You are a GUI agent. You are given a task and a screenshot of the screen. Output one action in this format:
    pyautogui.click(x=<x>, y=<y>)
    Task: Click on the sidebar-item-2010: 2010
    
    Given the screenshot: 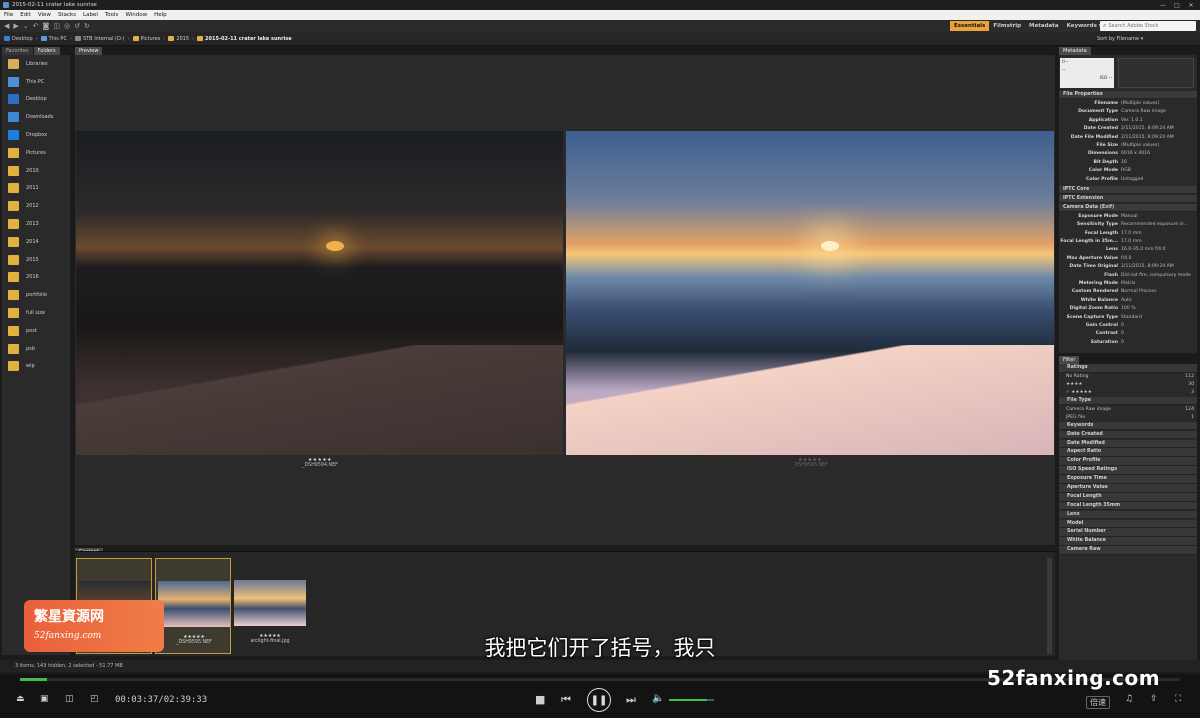 What is the action you would take?
    pyautogui.click(x=36, y=171)
    